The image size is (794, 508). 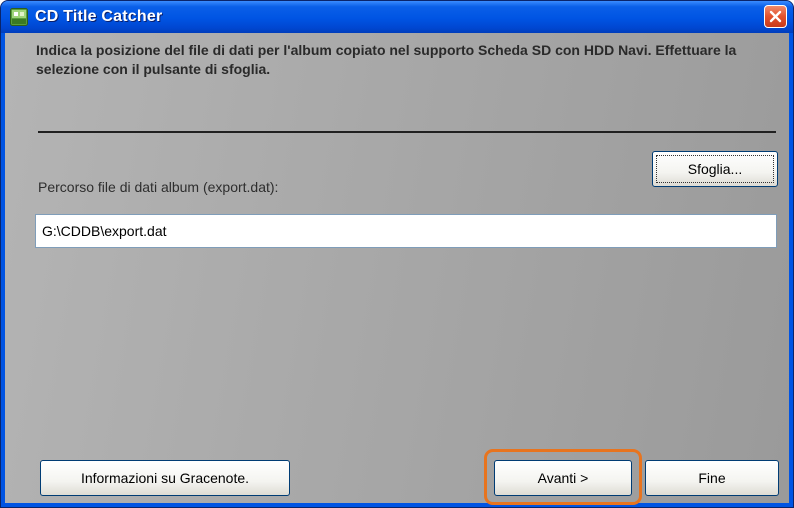 I want to click on path-input, so click(x=406, y=231).